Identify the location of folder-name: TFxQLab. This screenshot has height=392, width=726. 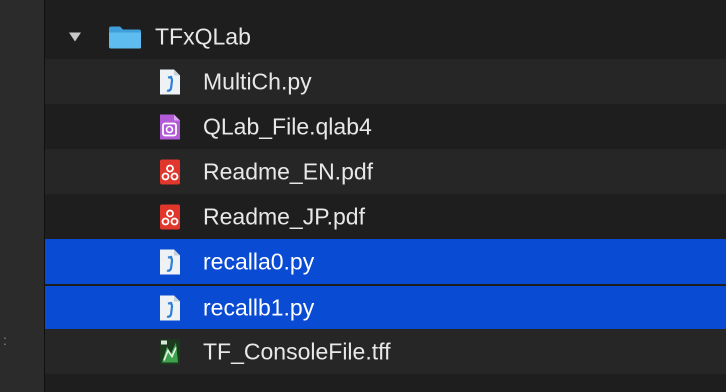
(203, 36).